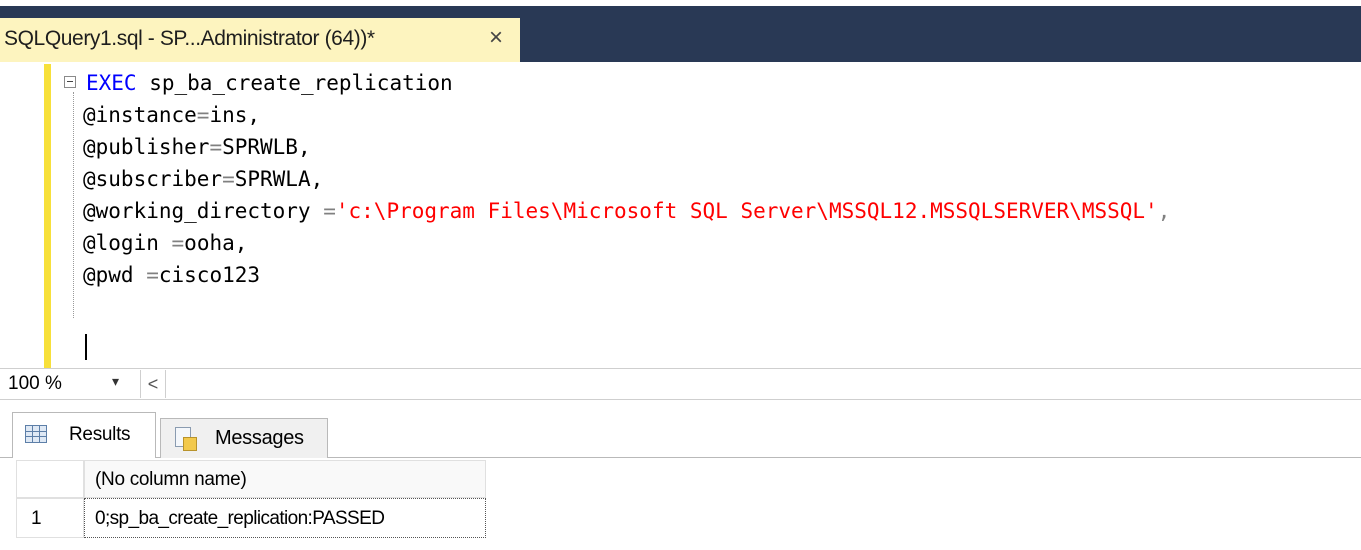  I want to click on param-name: @working_directory, so click(203, 211).